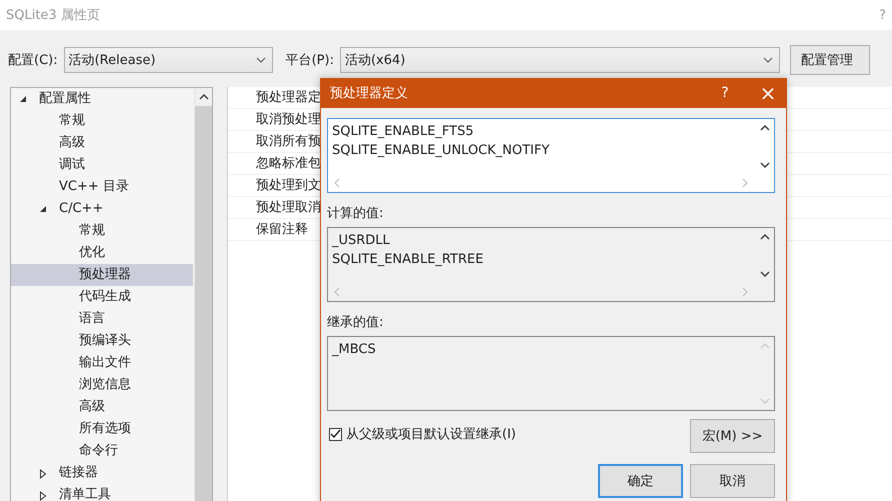  Describe the element at coordinates (355, 322) in the screenshot. I see `inherited-values-label: 继承的值:` at that location.